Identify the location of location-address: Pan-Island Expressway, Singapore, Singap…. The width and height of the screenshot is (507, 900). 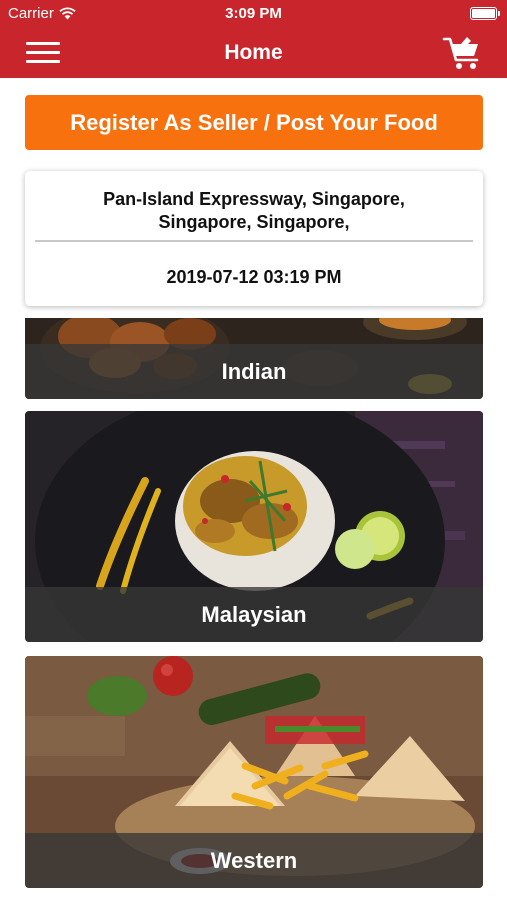
(254, 211).